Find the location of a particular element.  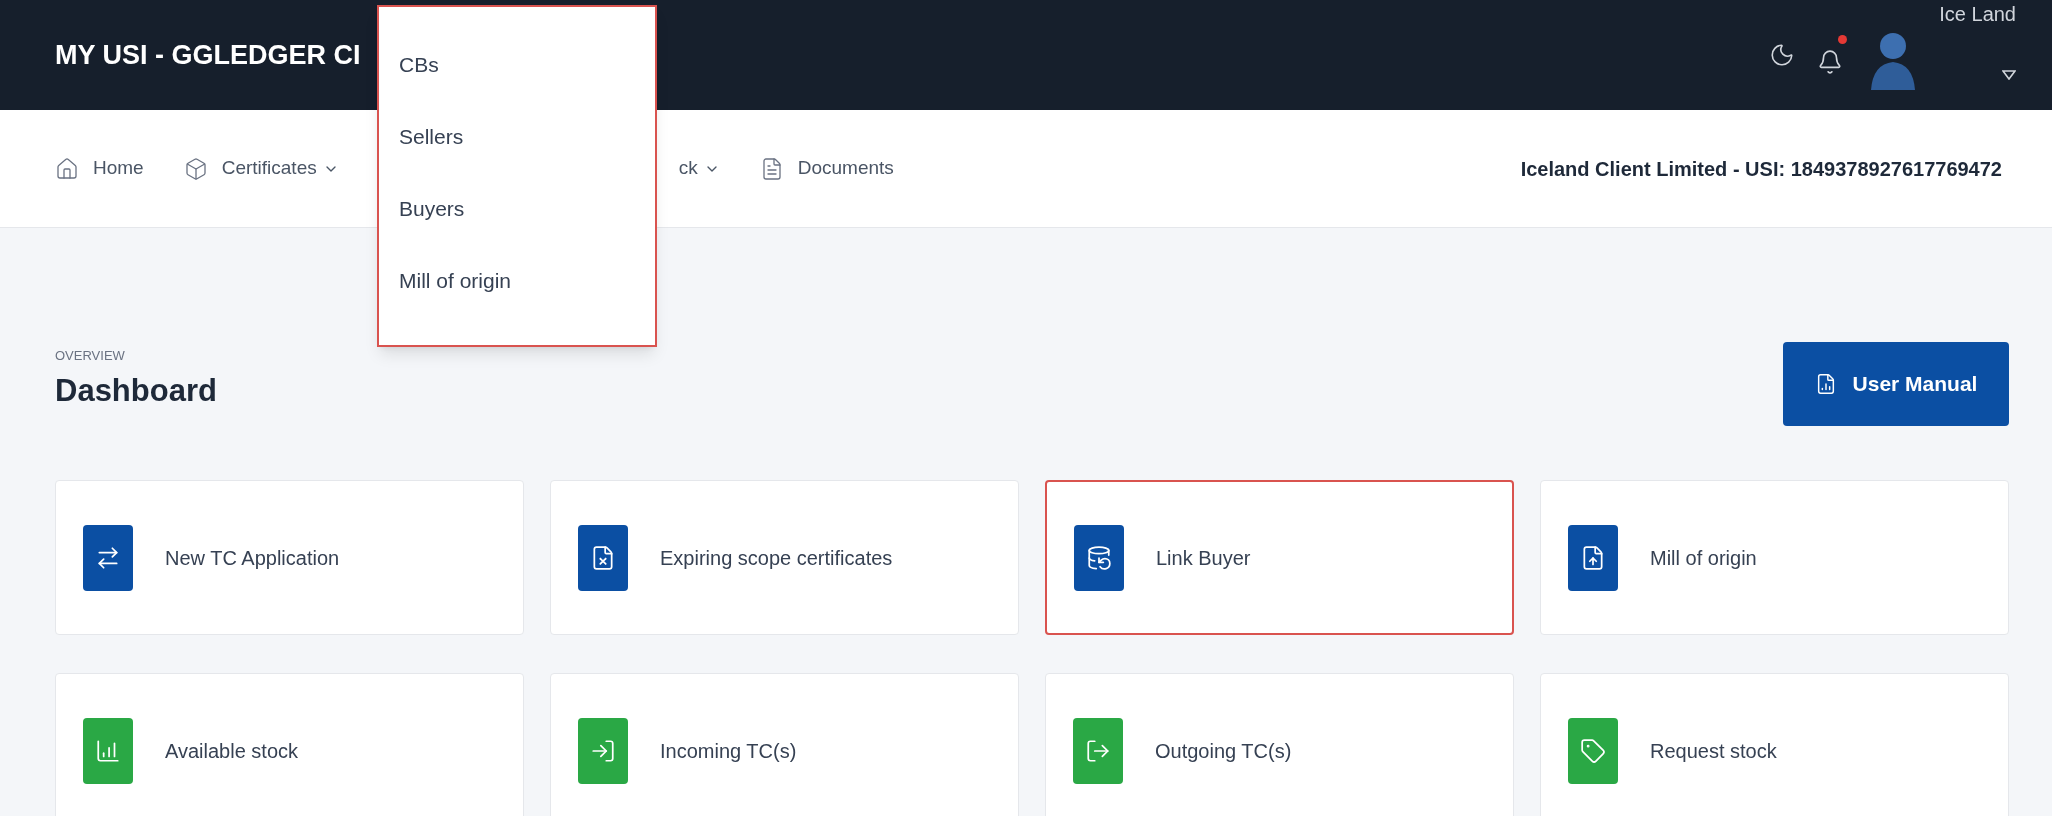

caret-icon is located at coordinates (2009, 75).